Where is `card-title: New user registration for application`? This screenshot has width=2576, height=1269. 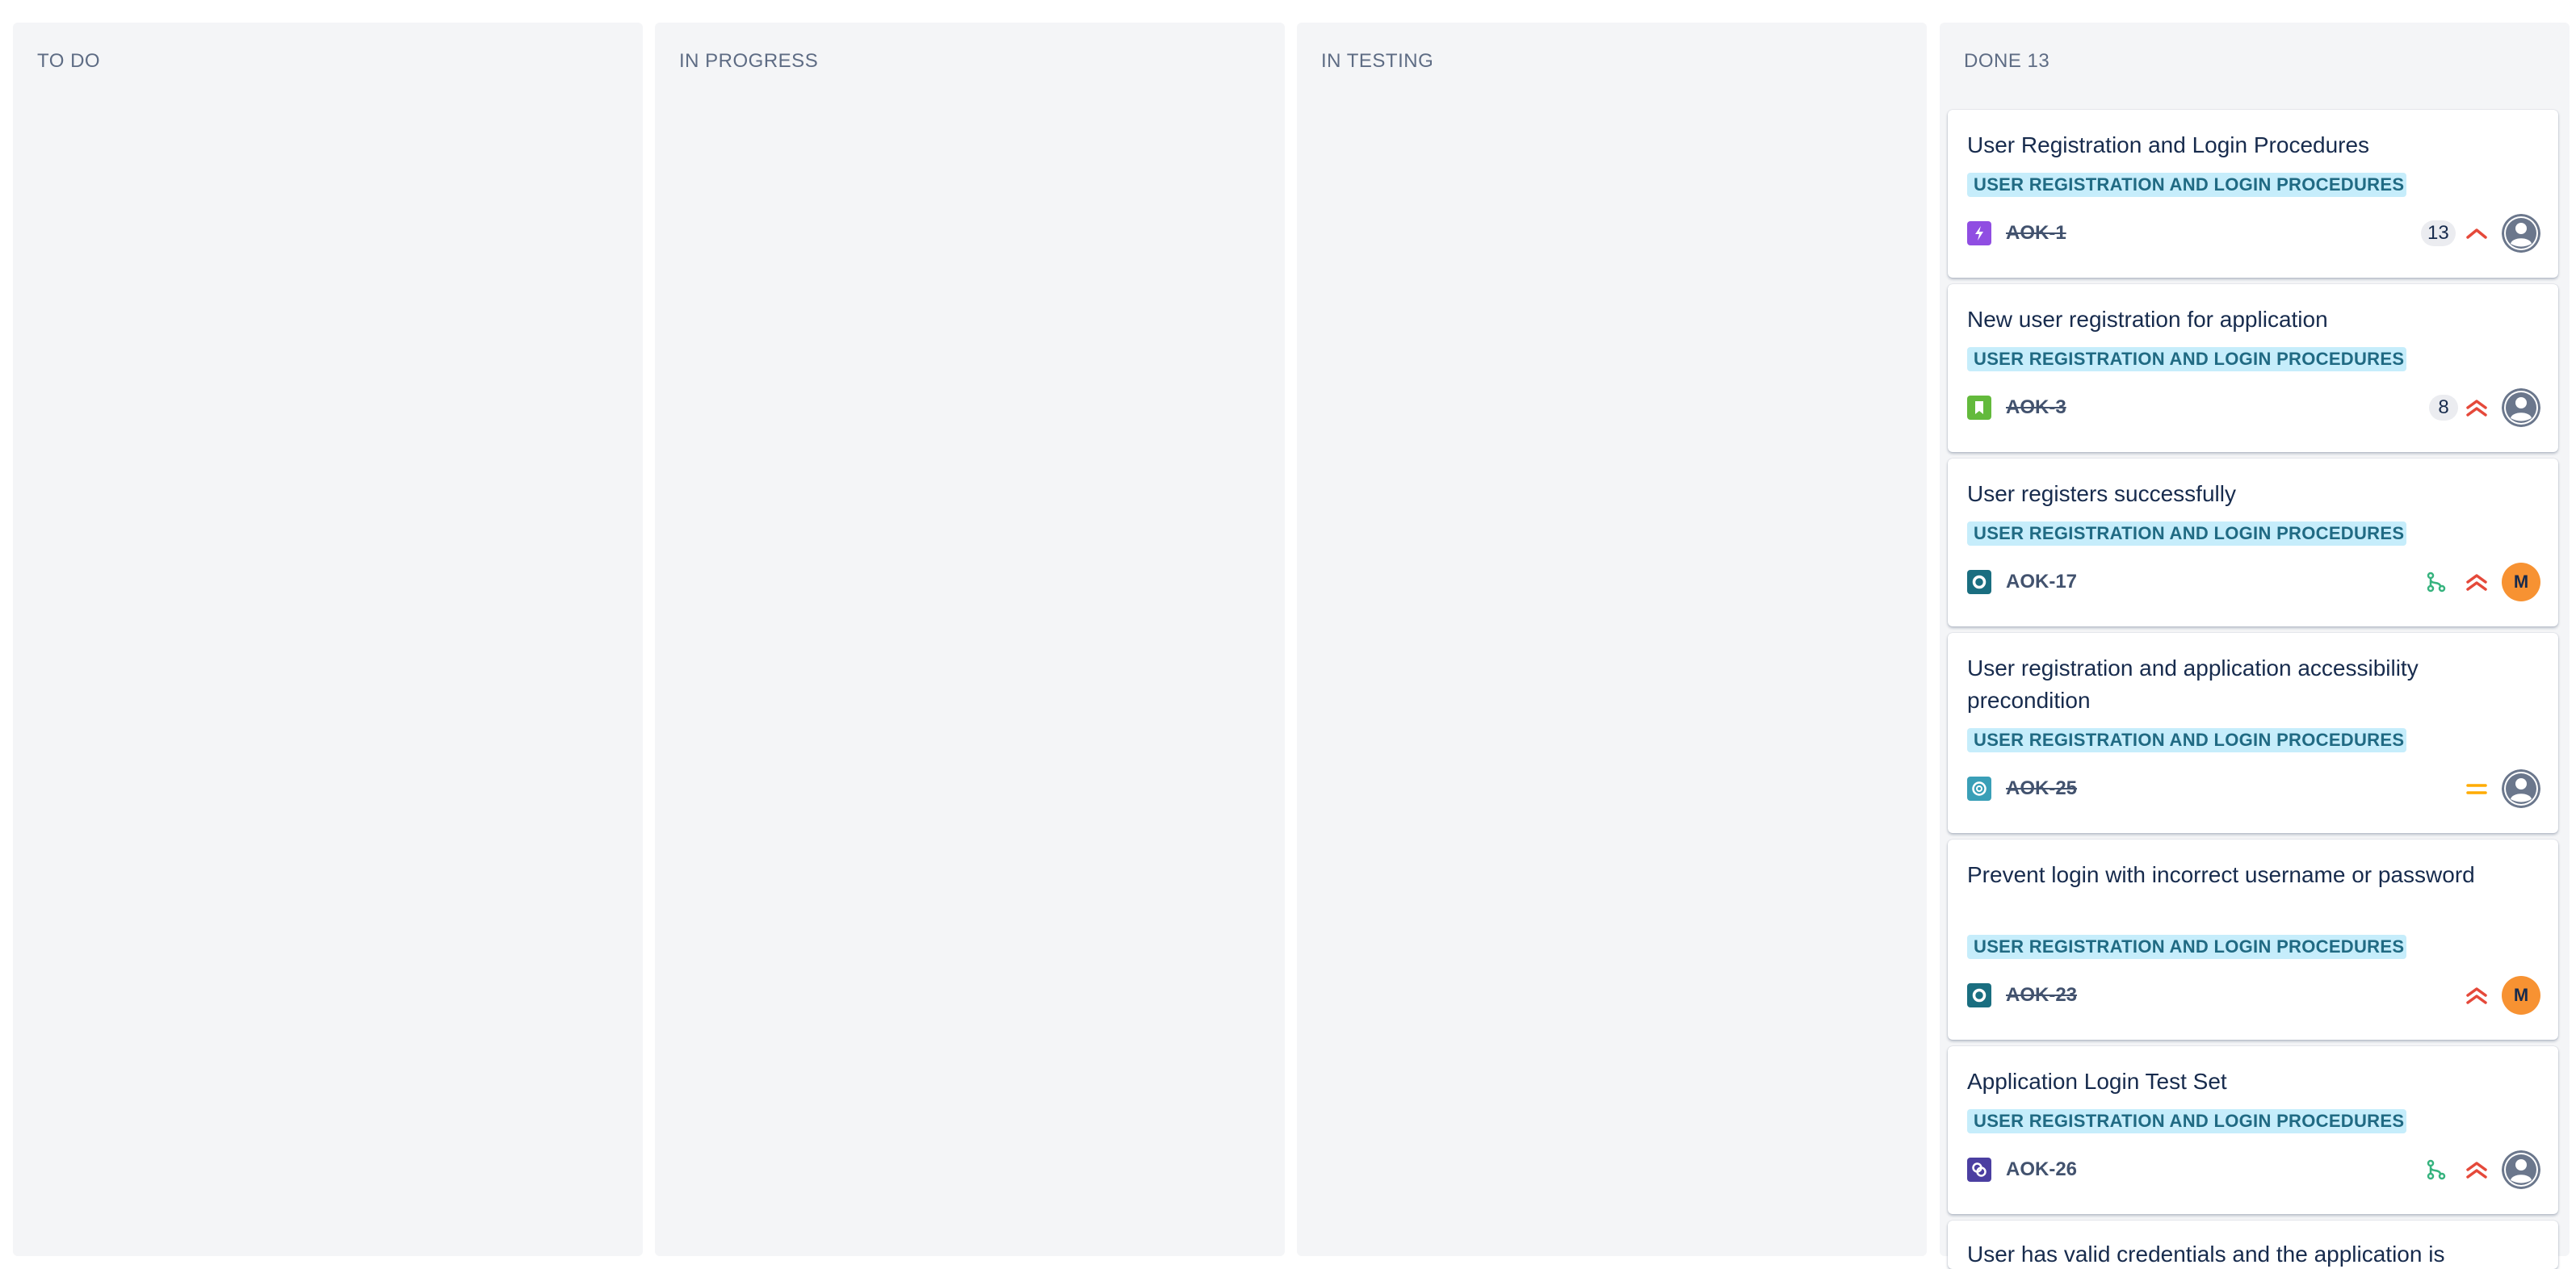 card-title: New user registration for application is located at coordinates (2147, 320).